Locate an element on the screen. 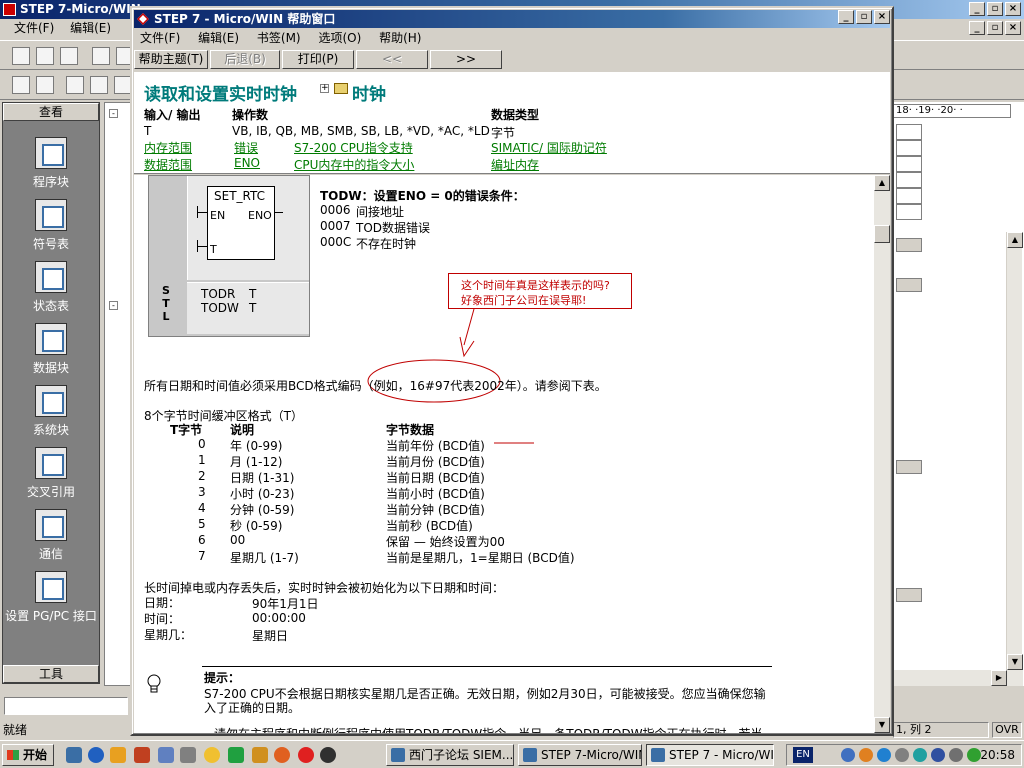  clock-icon is located at coordinates (212, 755).